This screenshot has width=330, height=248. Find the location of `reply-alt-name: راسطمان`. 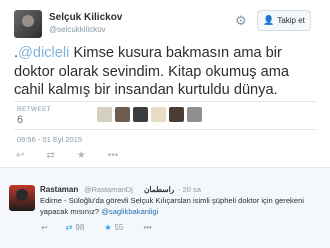

reply-alt-name: راسطمان is located at coordinates (159, 189).